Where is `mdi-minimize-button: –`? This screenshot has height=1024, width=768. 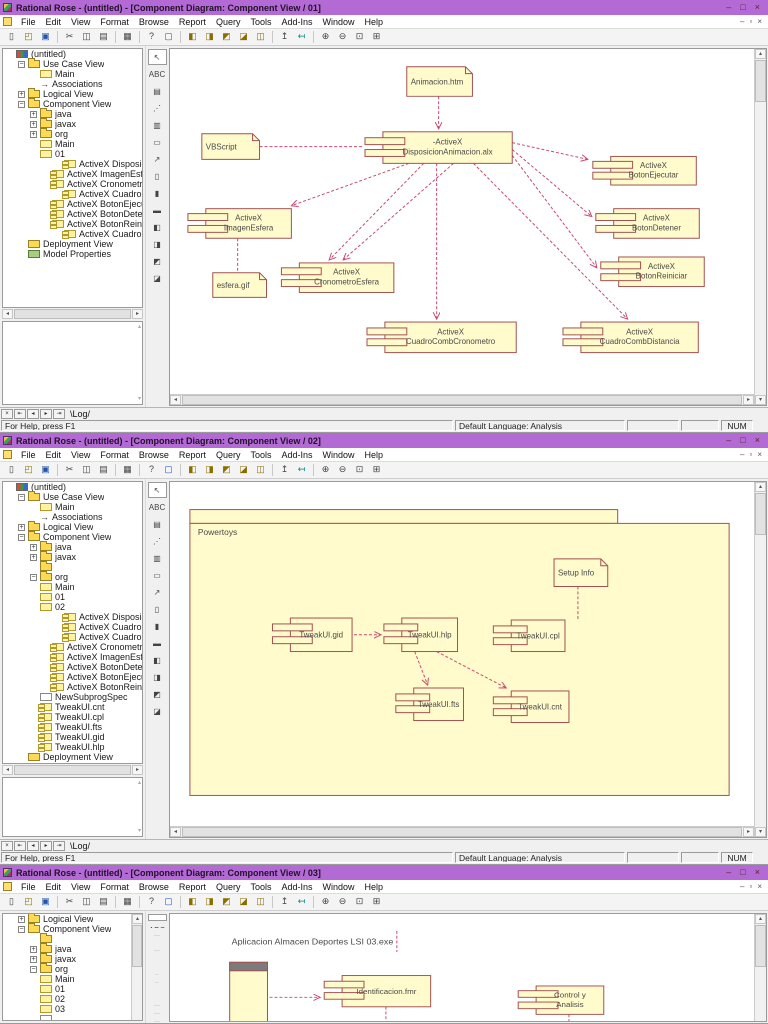
mdi-minimize-button: – is located at coordinates (742, 455).